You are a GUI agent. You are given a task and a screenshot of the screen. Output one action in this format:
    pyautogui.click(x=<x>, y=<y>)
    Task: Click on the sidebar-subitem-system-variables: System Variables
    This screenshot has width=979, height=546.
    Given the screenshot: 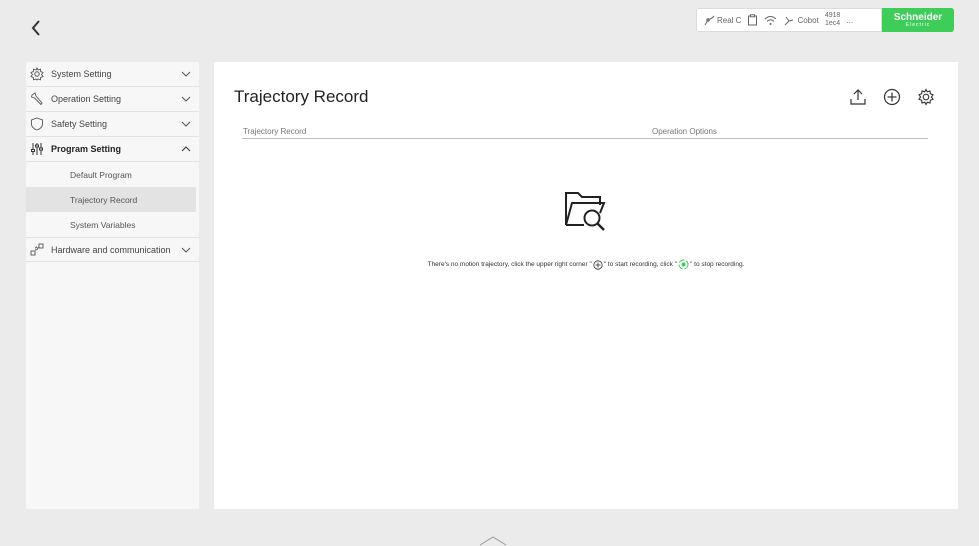 What is the action you would take?
    pyautogui.click(x=111, y=224)
    